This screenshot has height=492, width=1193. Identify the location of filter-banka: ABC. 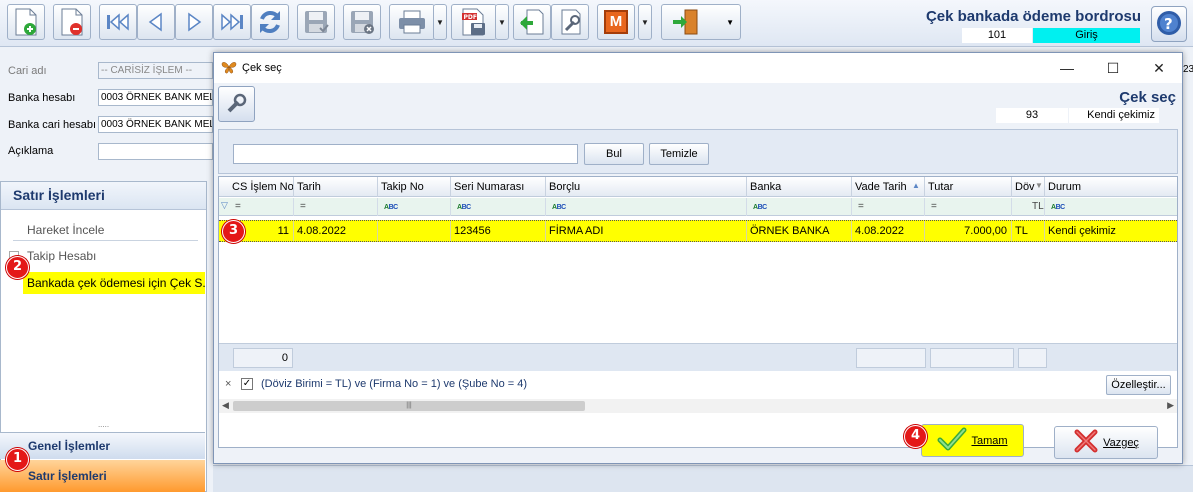
(799, 207).